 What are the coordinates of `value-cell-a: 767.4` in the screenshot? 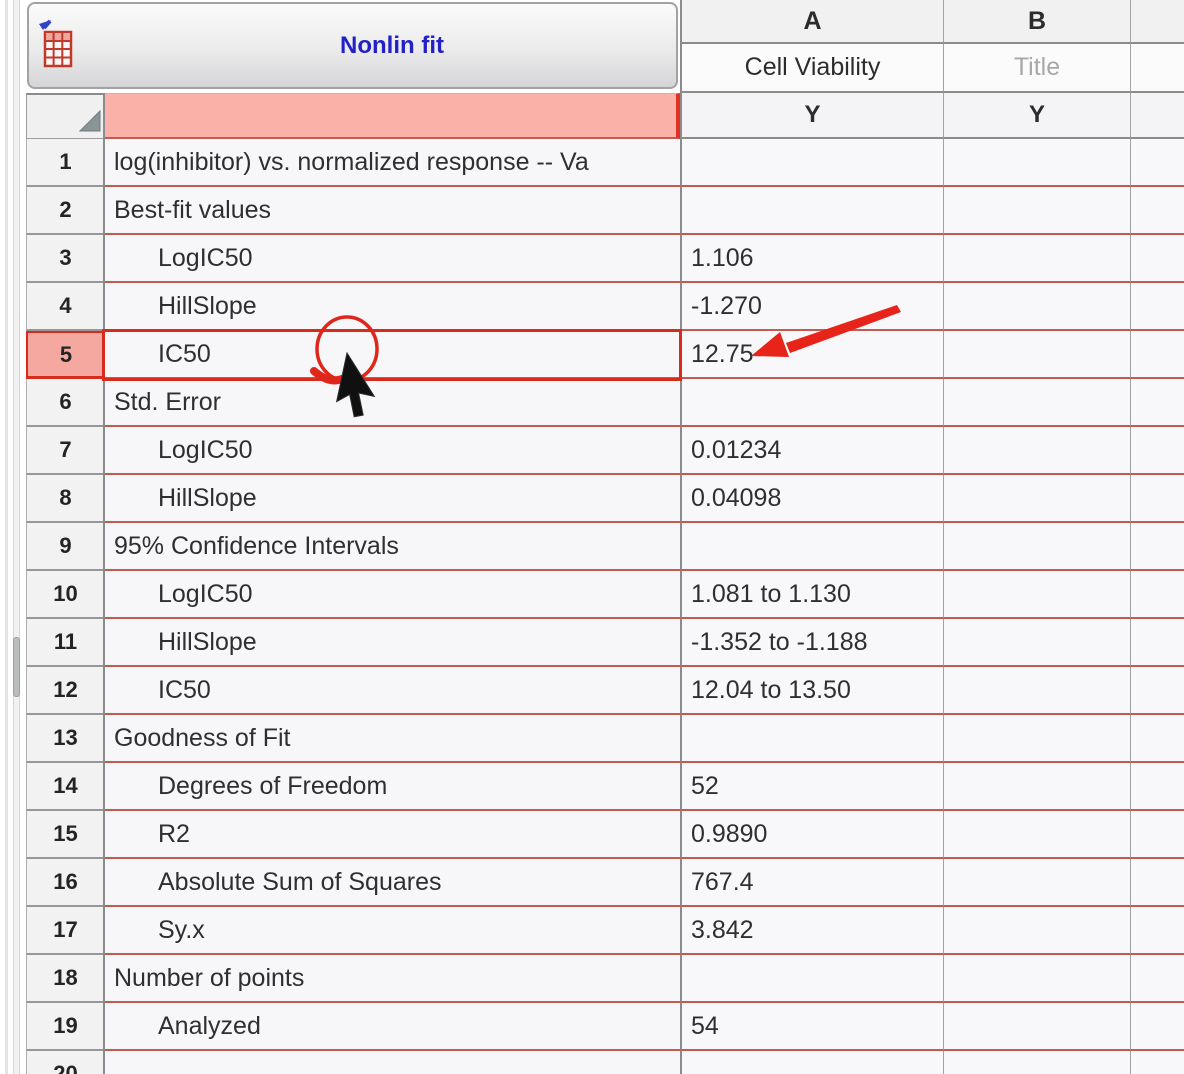 It's located at (811, 883).